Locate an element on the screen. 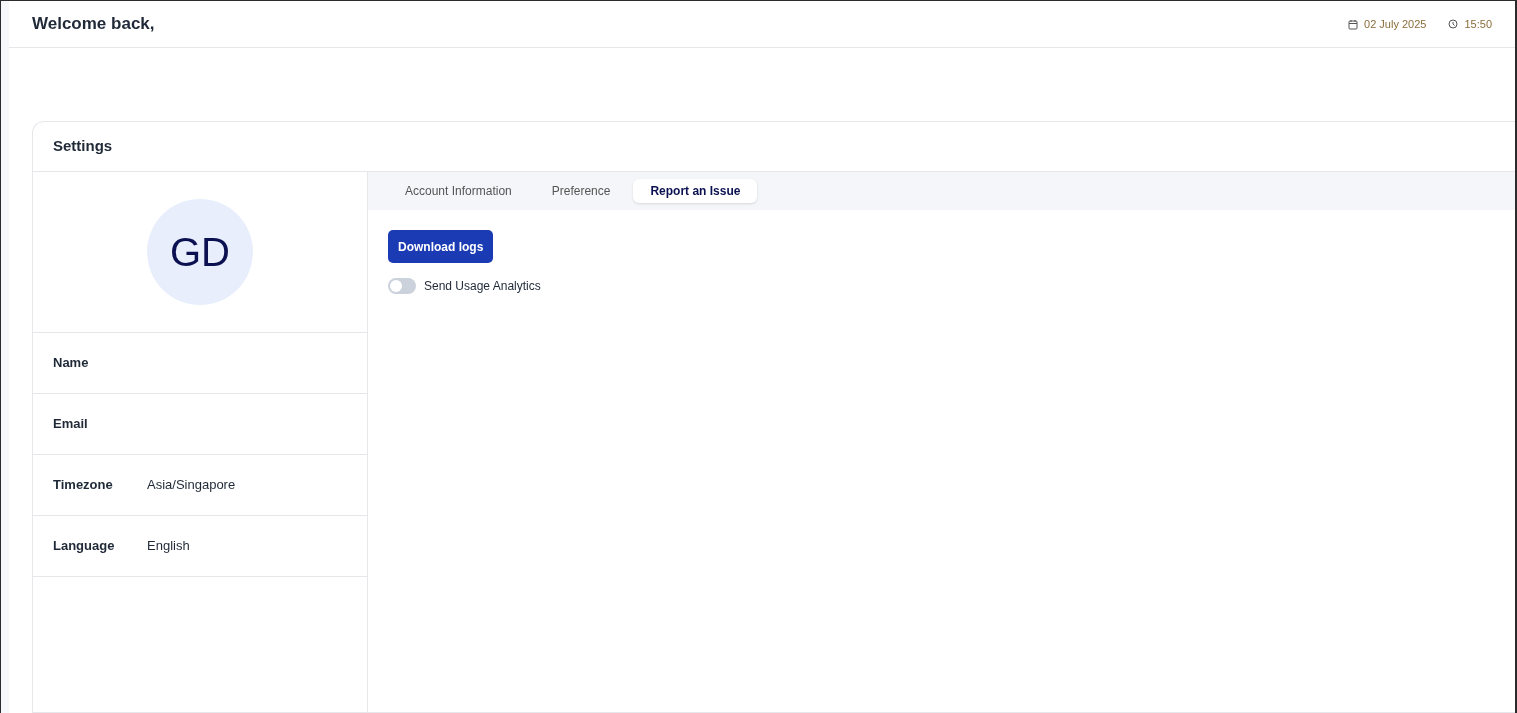 The height and width of the screenshot is (713, 1517). date-text: 02 July 2025 is located at coordinates (1395, 24).